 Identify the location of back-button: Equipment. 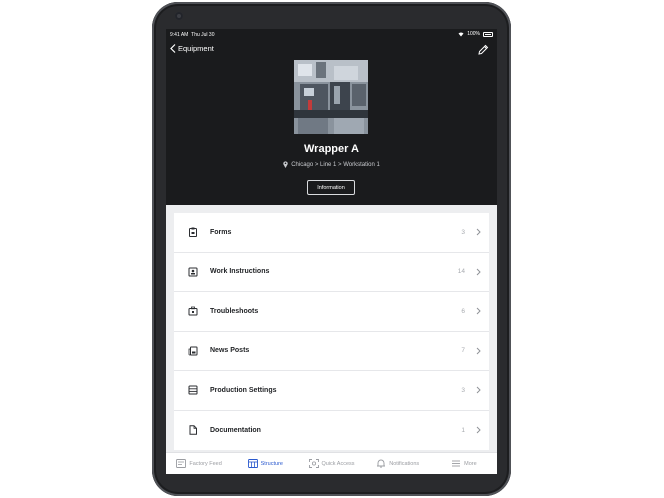
(192, 48).